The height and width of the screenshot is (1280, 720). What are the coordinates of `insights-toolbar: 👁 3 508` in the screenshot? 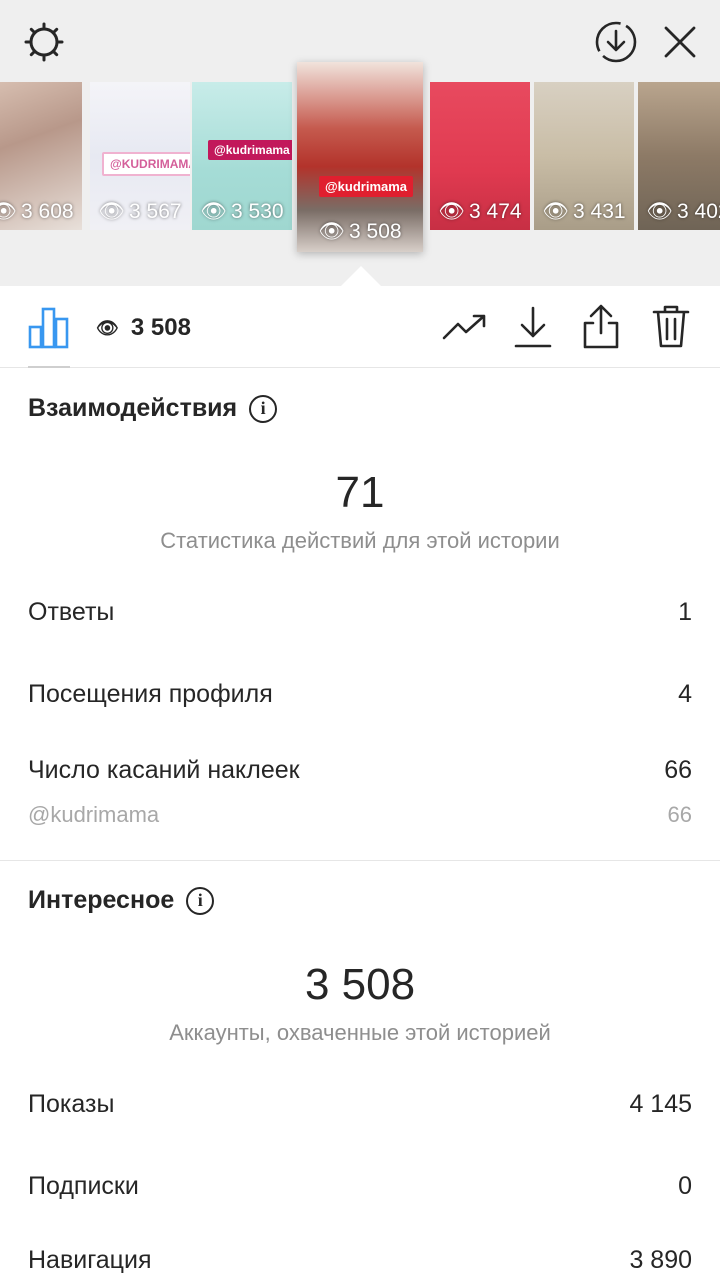 It's located at (360, 327).